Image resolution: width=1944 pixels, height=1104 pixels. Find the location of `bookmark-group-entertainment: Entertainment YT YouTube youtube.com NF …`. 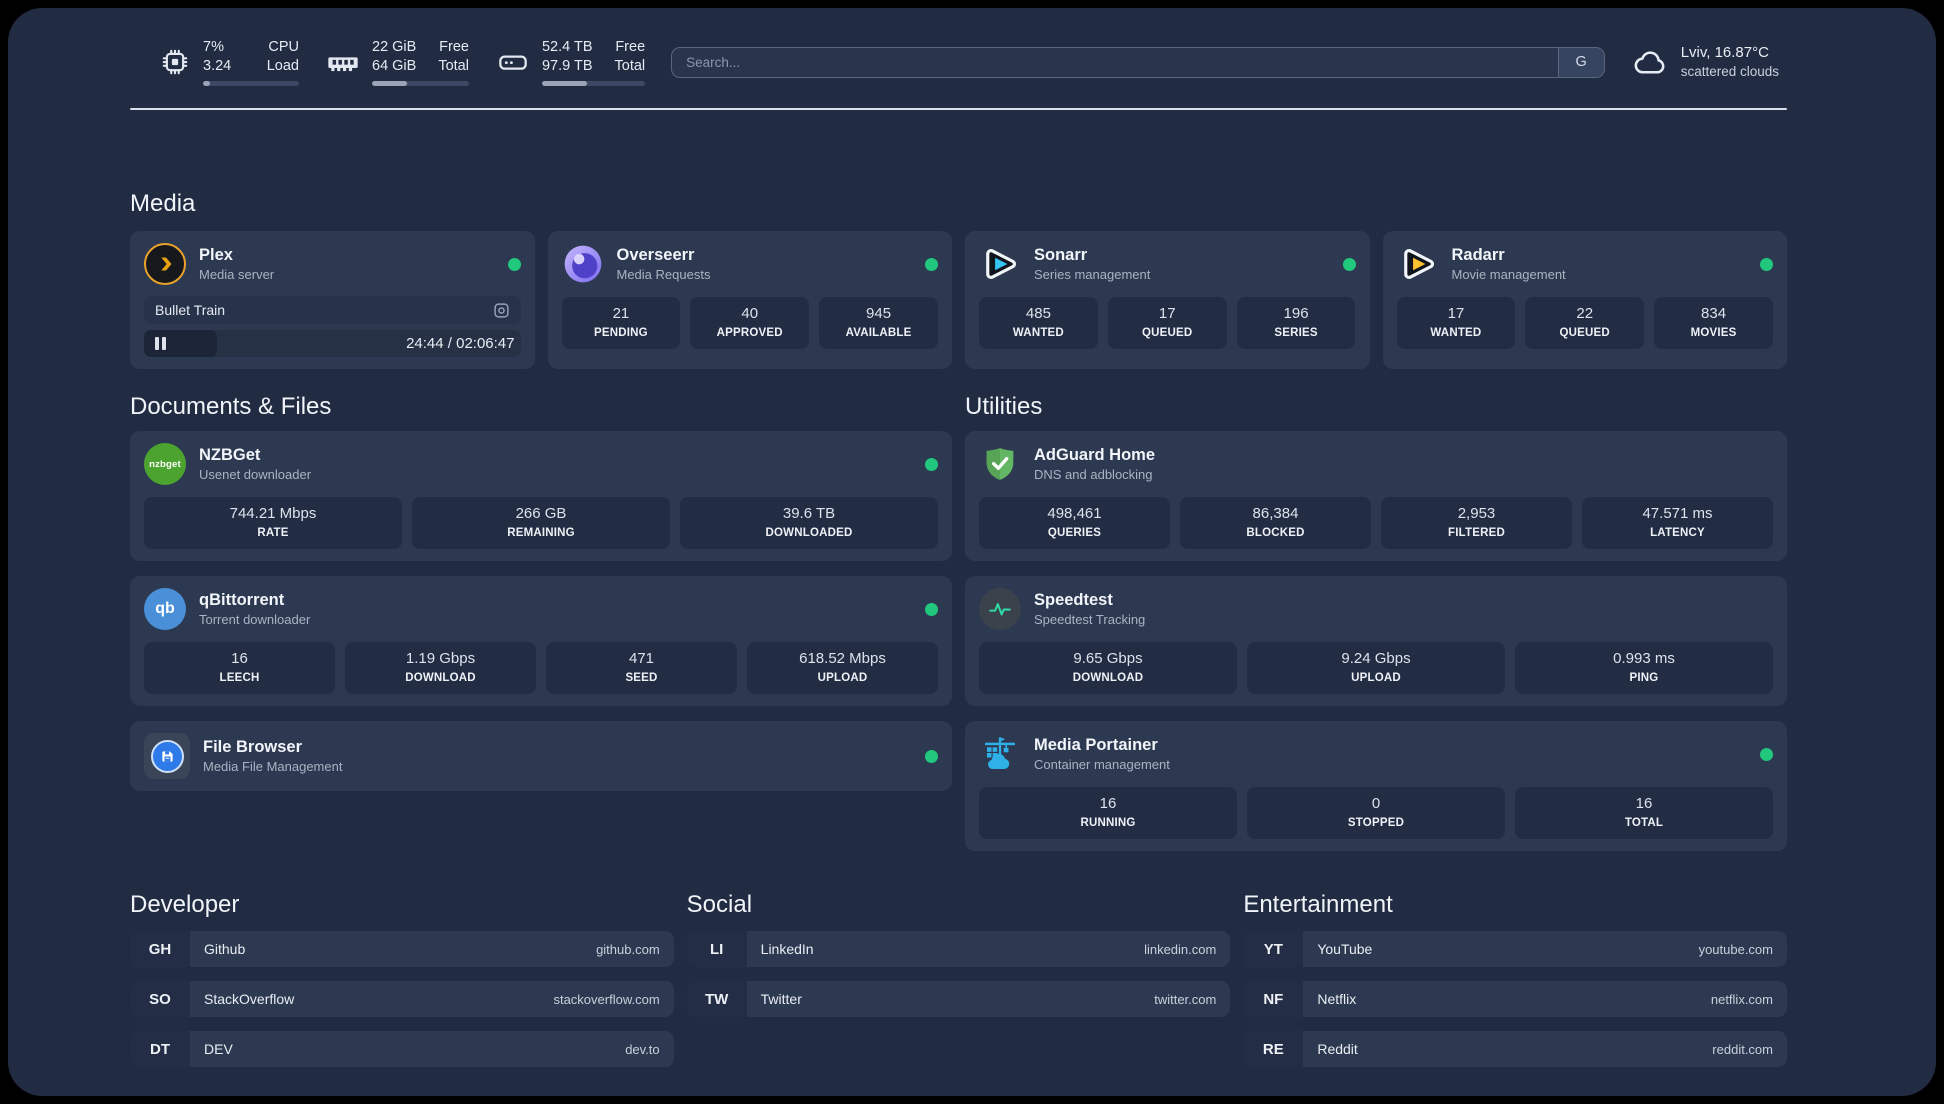

bookmark-group-entertainment: Entertainment YT YouTube youtube.com NF … is located at coordinates (1515, 979).